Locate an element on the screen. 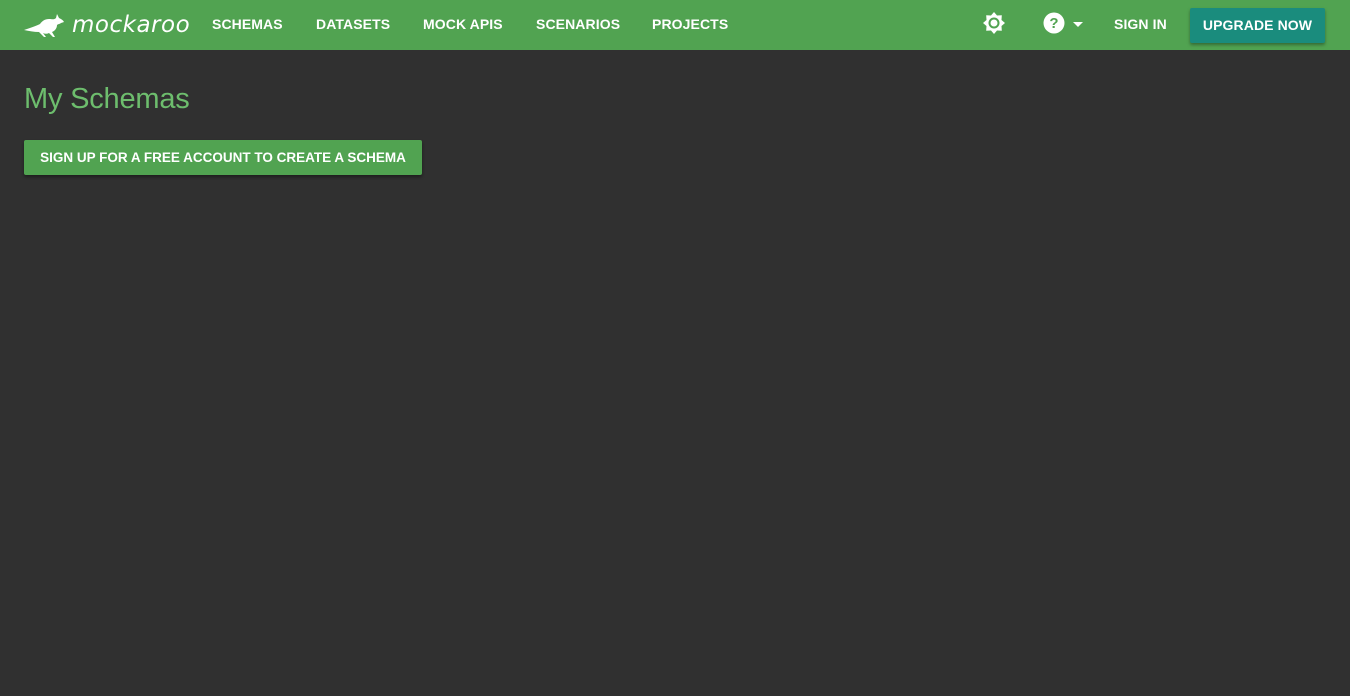 The height and width of the screenshot is (696, 1350). theme-toggle-button is located at coordinates (994, 25).